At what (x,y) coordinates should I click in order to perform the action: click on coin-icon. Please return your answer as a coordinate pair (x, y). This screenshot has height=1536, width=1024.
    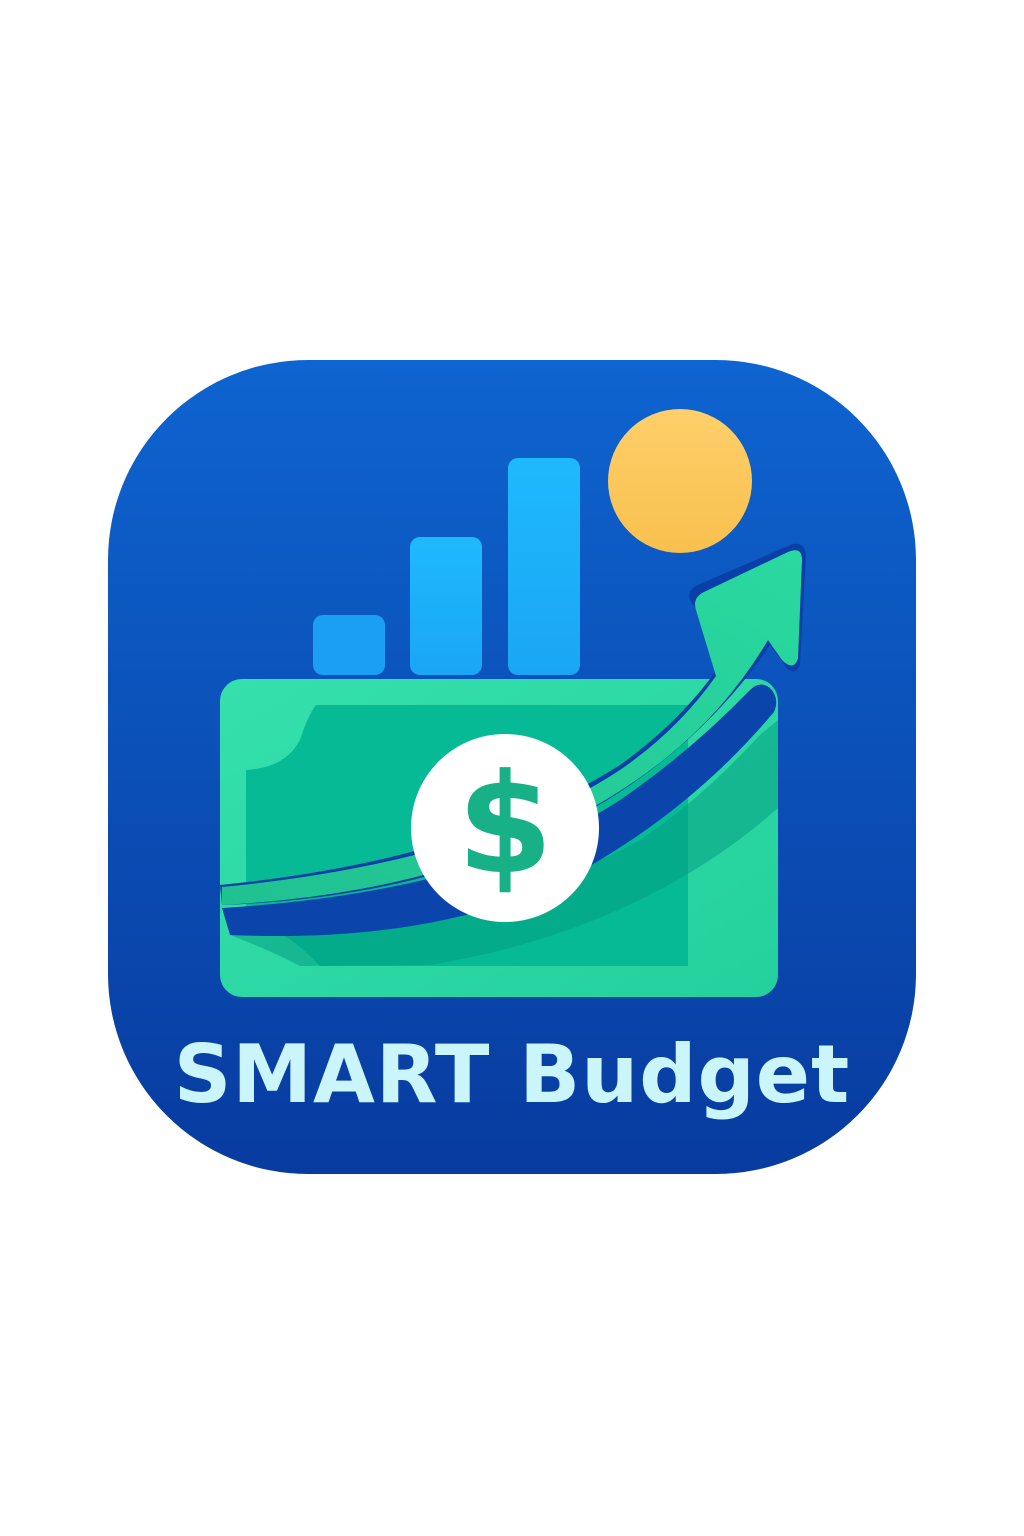
    Looking at the image, I should click on (680, 481).